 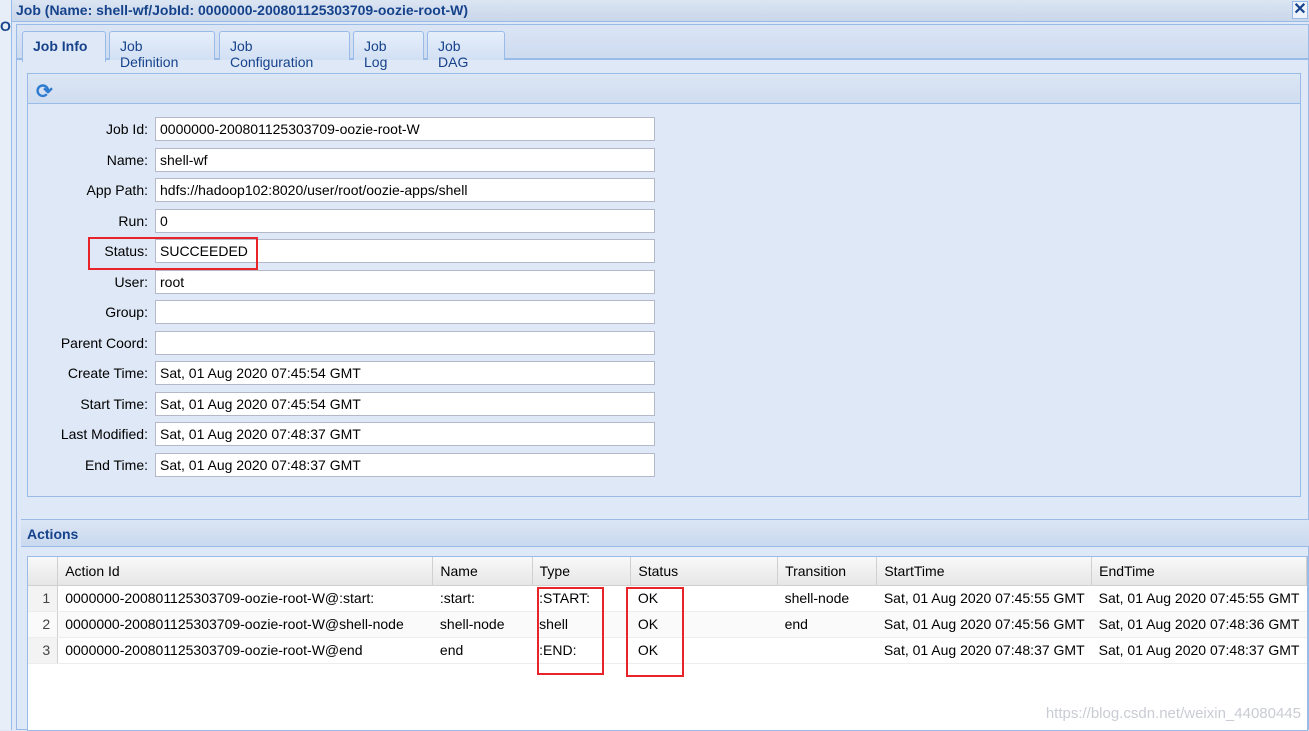 What do you see at coordinates (655, 632) in the screenshot?
I see `status-column-highlight` at bounding box center [655, 632].